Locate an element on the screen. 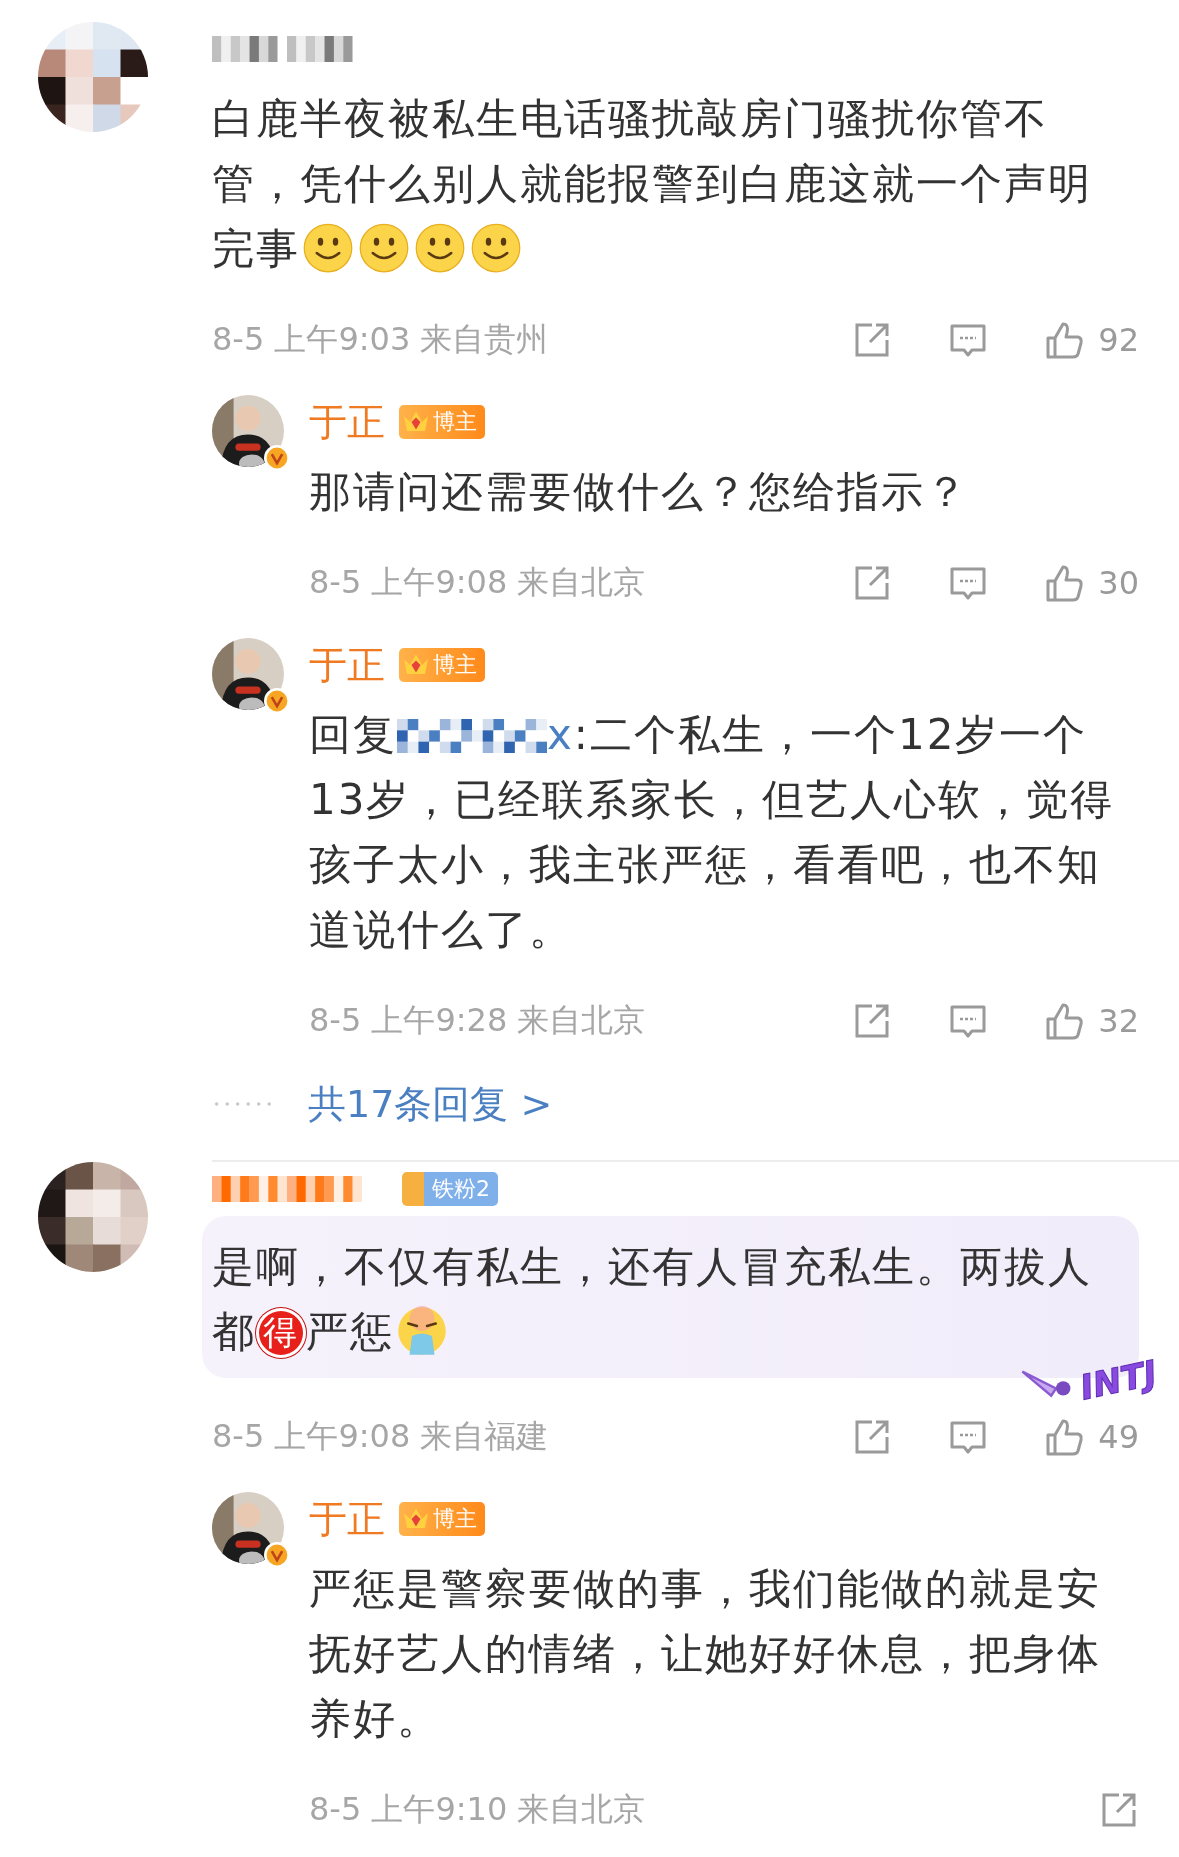 The image size is (1179, 1857). stamp-emoji: 得 is located at coordinates (281, 1333).